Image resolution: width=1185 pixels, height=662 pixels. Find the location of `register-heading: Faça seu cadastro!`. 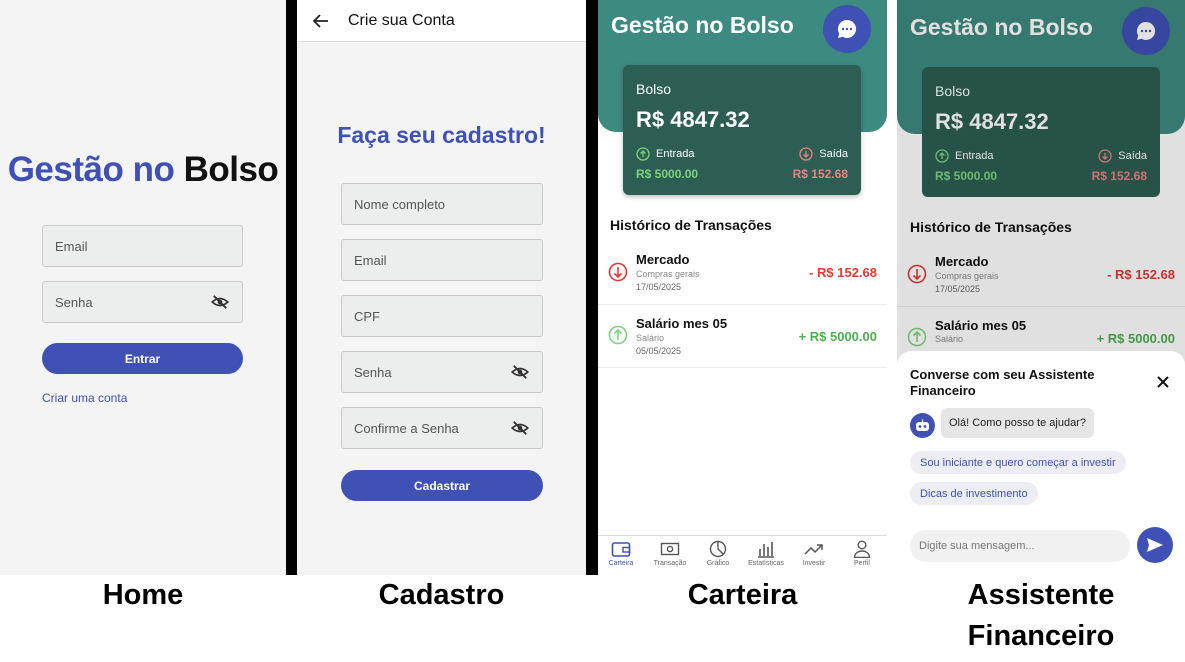

register-heading: Faça seu cadastro! is located at coordinates (441, 135).